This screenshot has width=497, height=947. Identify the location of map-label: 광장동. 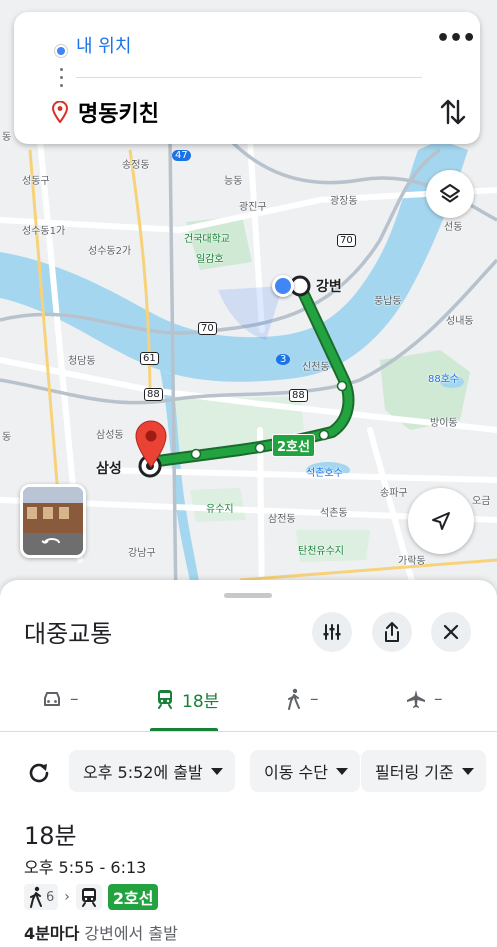
(344, 201).